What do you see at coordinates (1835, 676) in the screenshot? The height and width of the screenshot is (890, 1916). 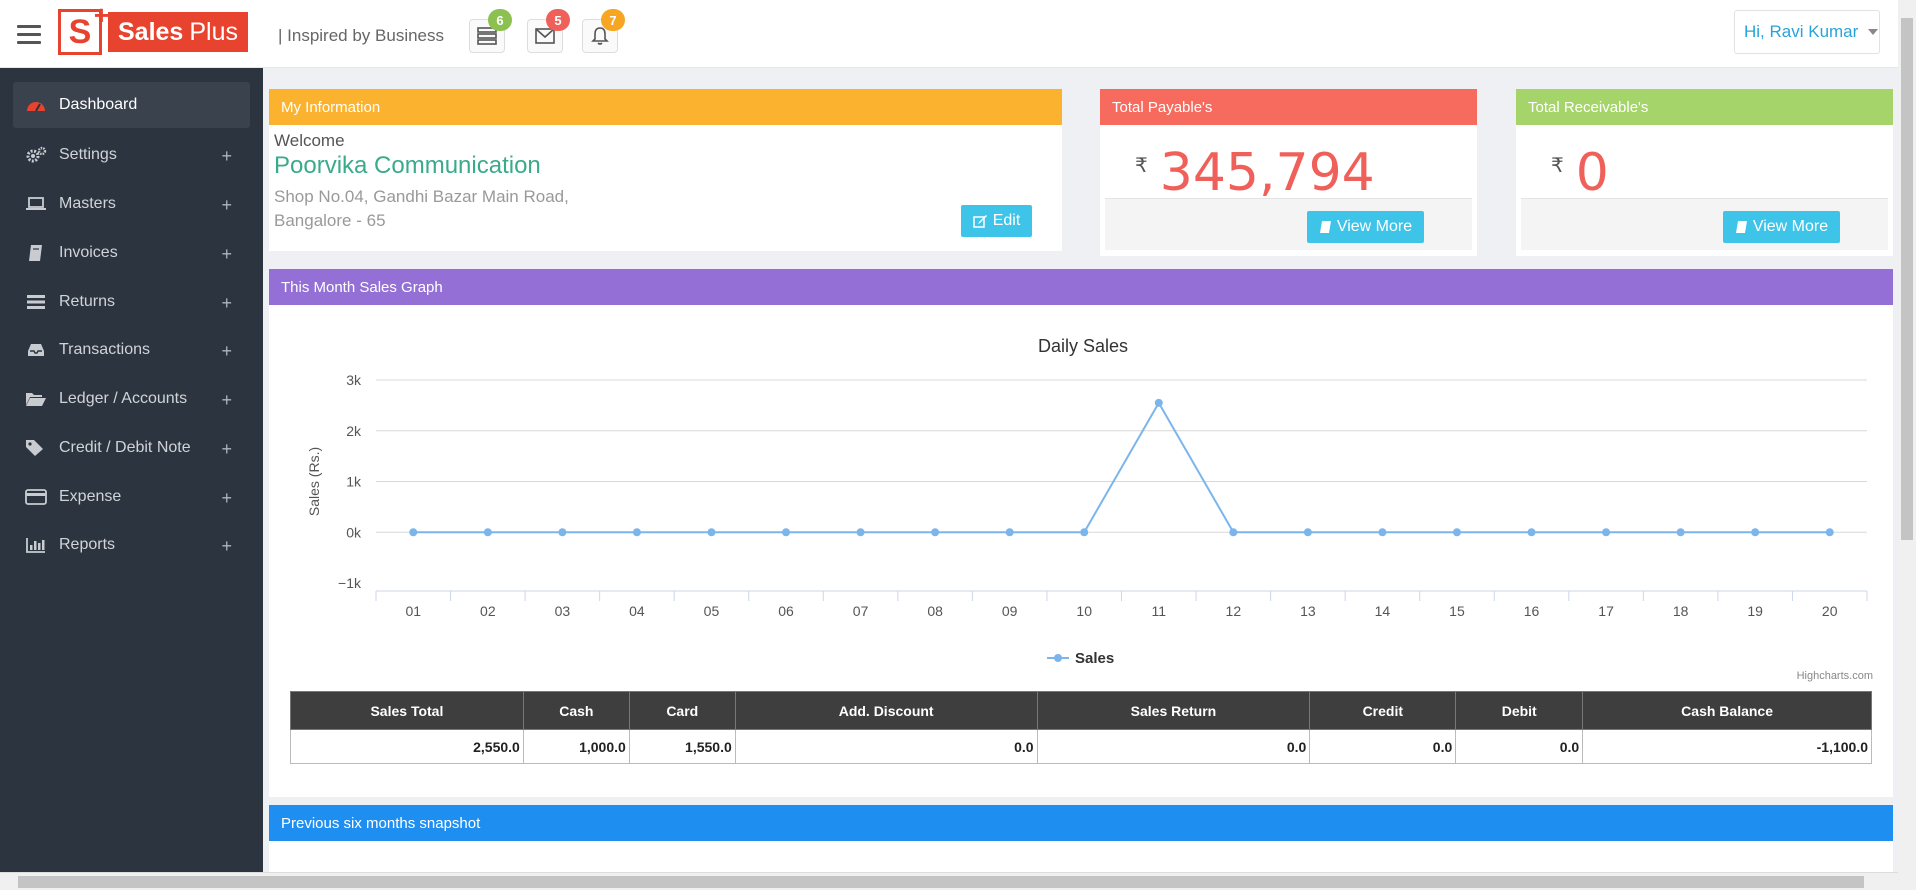 I see `chart-credits: Highcharts.com` at bounding box center [1835, 676].